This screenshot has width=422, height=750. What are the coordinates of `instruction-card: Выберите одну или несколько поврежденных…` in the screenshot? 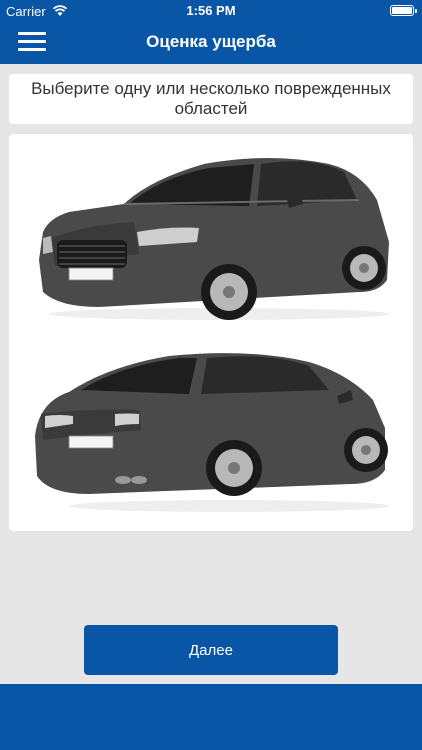 It's located at (211, 99).